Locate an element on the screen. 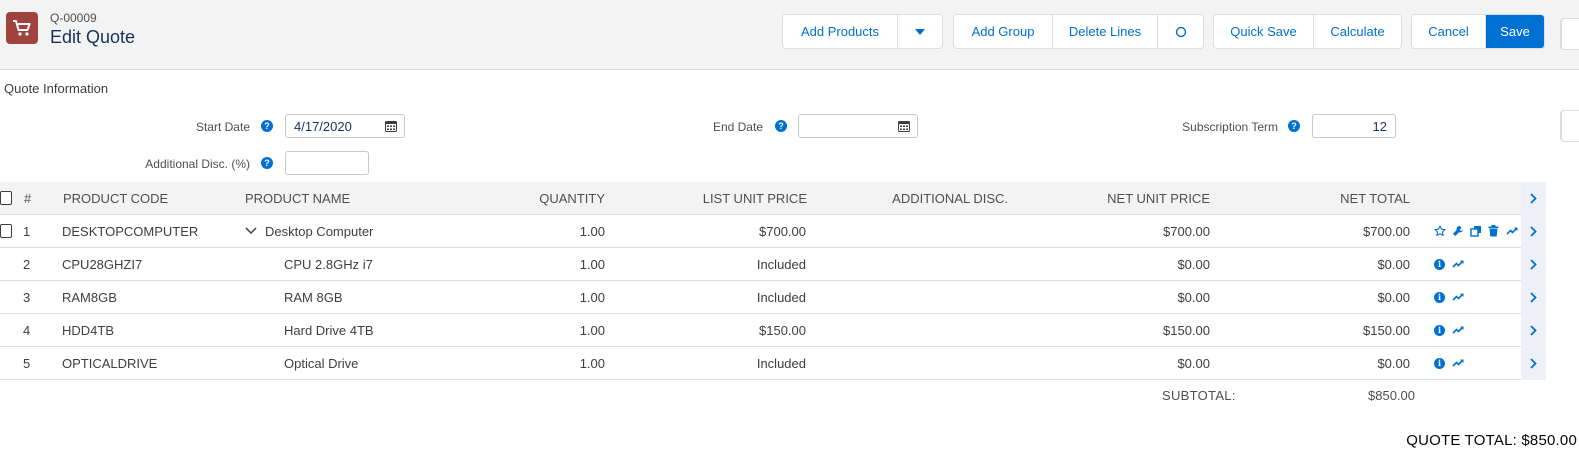 The height and width of the screenshot is (462, 1579). row-num: 5 is located at coordinates (27, 363).